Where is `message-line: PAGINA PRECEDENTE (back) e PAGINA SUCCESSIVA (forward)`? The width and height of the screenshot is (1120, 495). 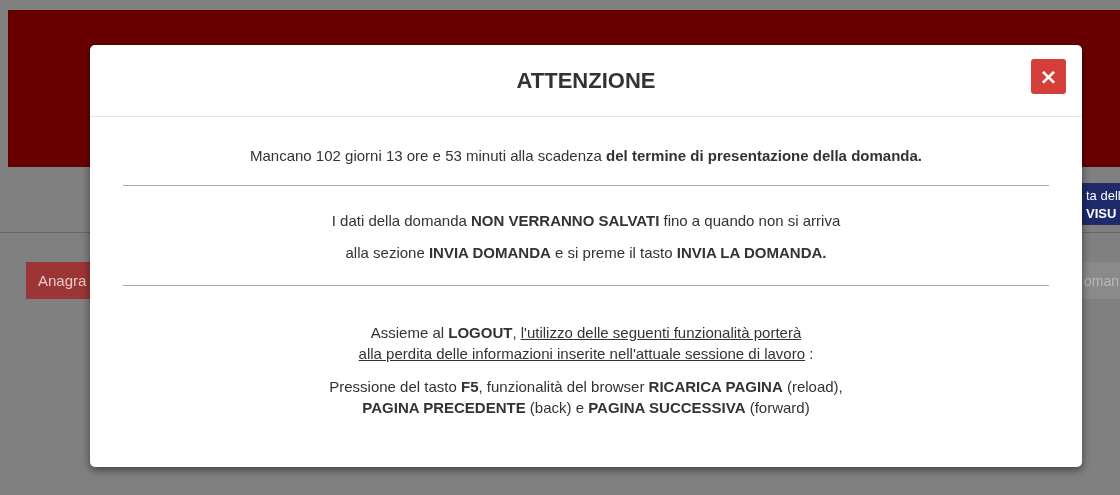 message-line: PAGINA PRECEDENTE (back) e PAGINA SUCCESSIVA (forward) is located at coordinates (586, 408).